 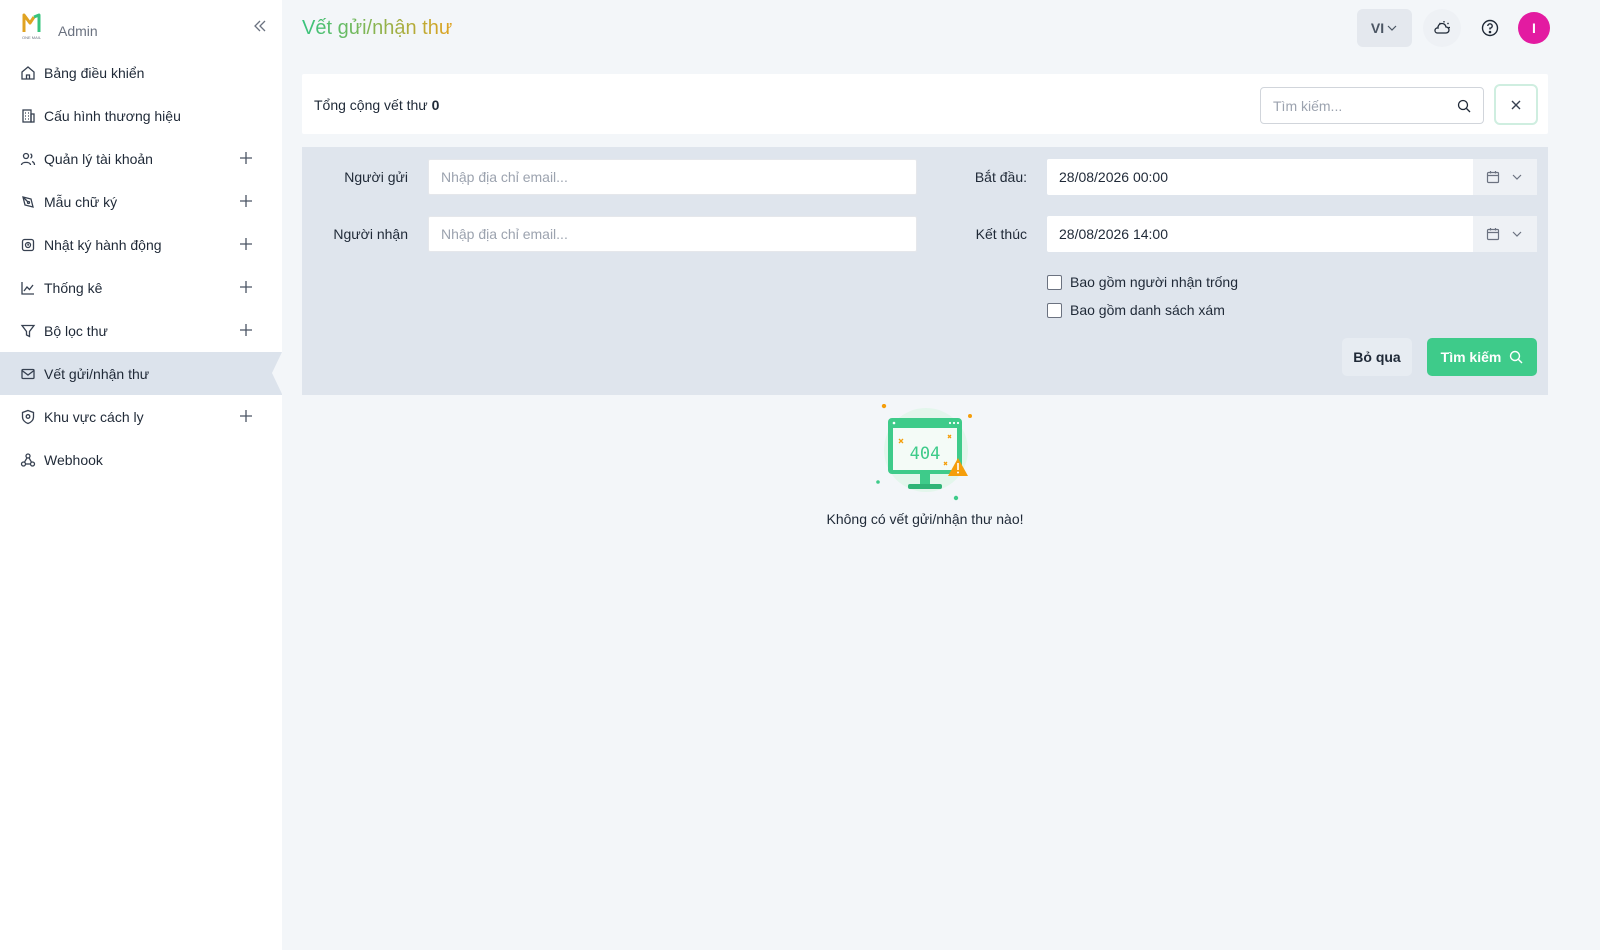 I want to click on search-button-label: Tìm kiếm, so click(x=1471, y=357).